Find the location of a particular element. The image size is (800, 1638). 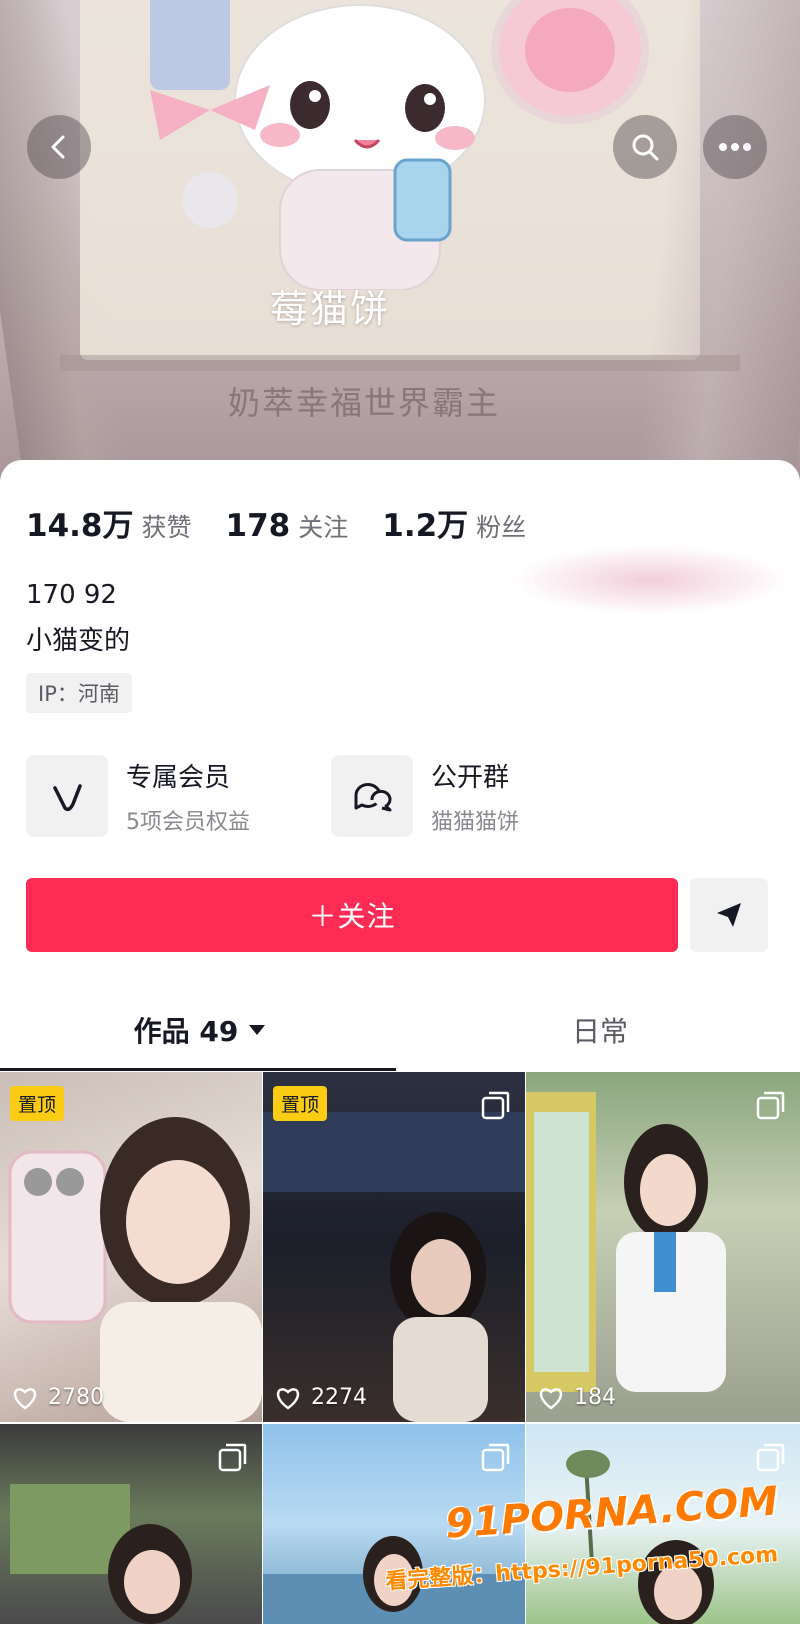

stat-following-label: 关注 is located at coordinates (323, 527).